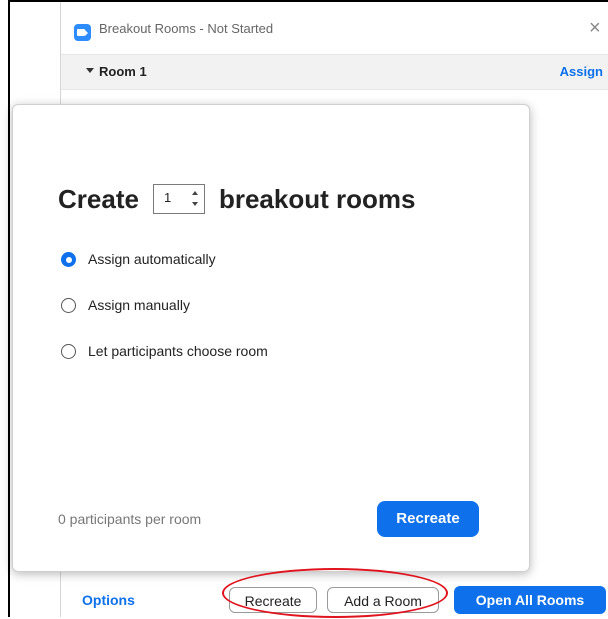 Image resolution: width=608 pixels, height=619 pixels. I want to click on open-all-rooms-button: Open All Rooms, so click(530, 600).